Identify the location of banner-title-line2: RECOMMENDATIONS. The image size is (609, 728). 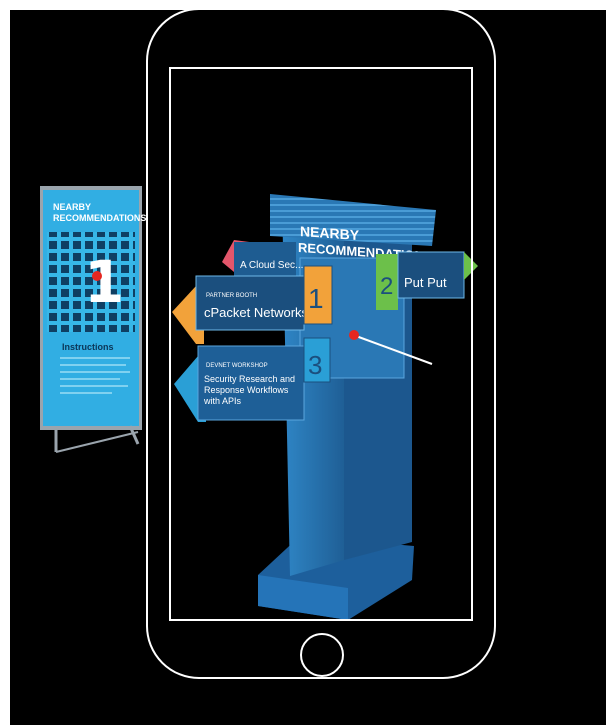
(99, 218).